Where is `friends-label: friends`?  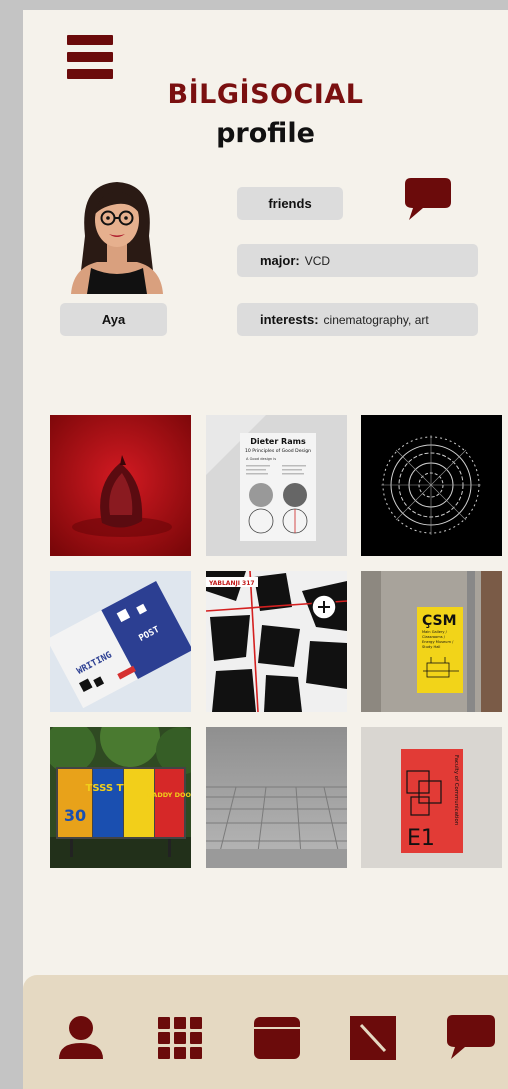
friends-label: friends is located at coordinates (290, 203).